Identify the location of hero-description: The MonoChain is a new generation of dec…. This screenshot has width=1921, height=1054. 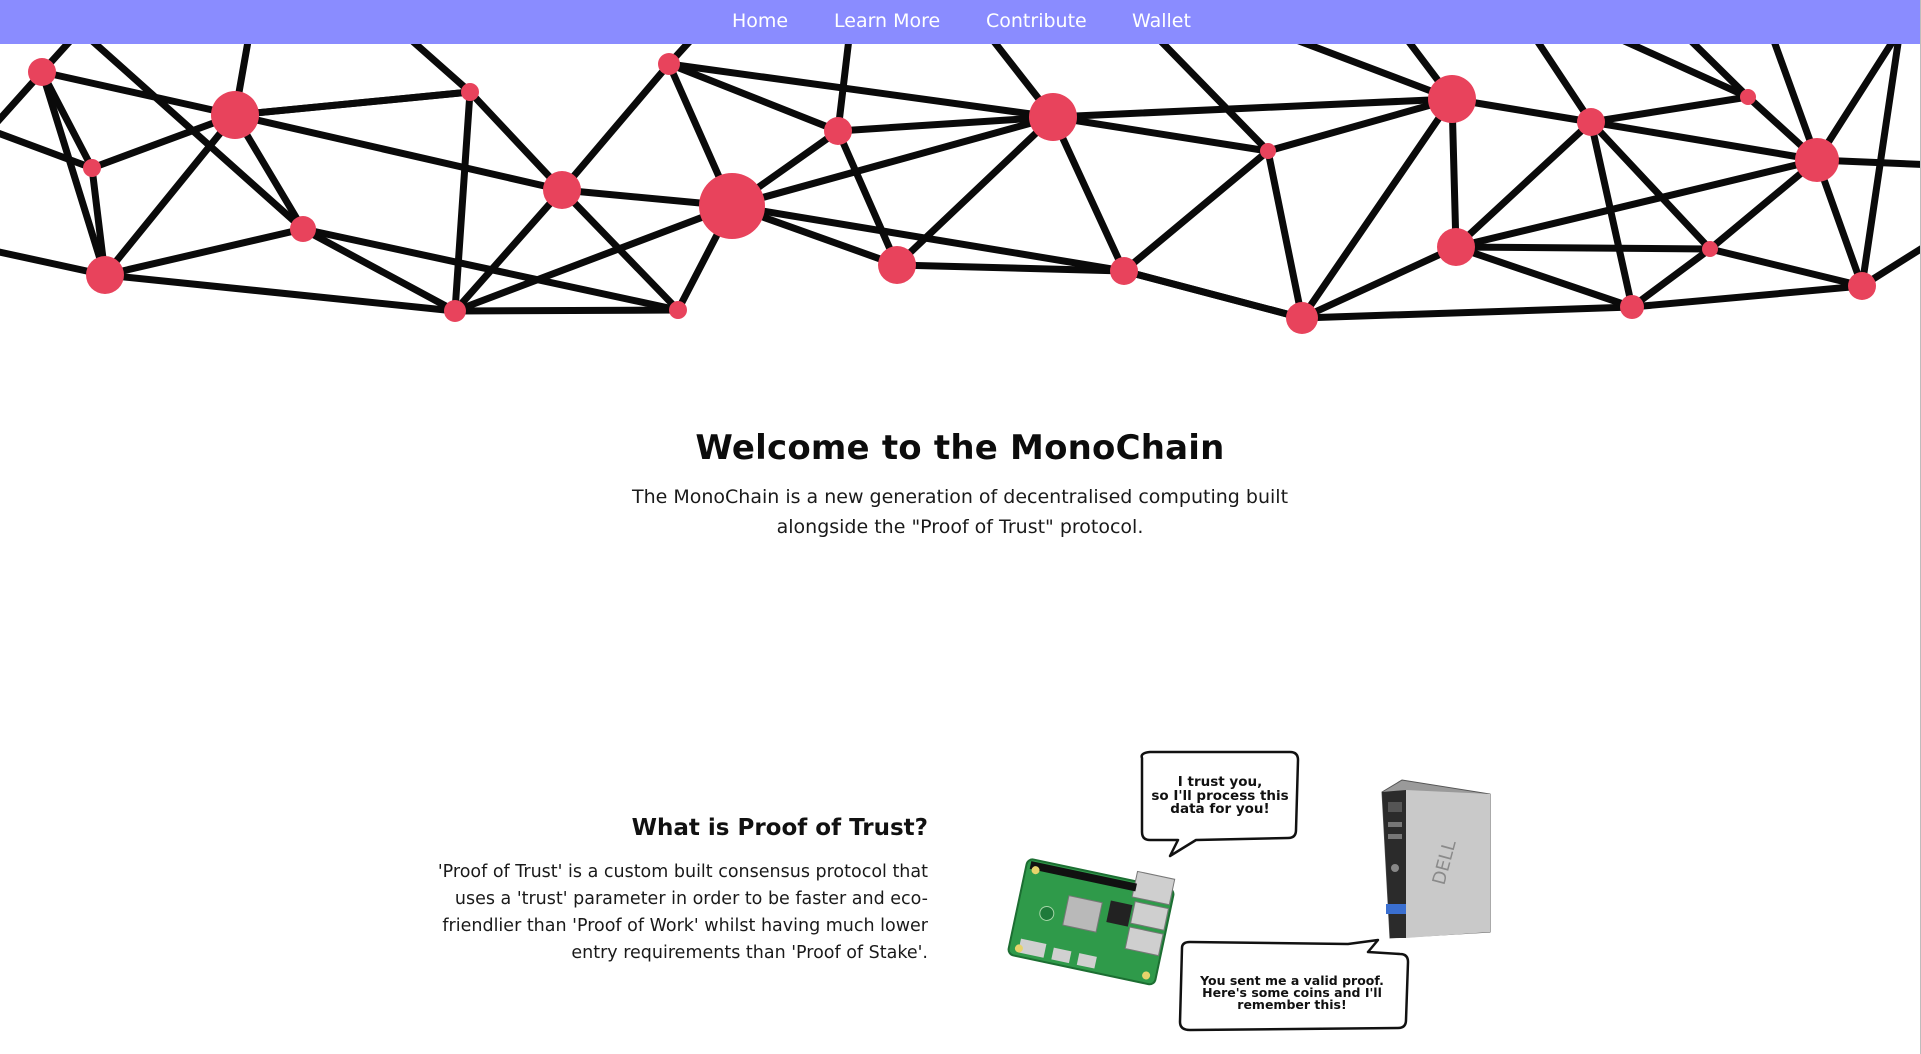
(960, 512).